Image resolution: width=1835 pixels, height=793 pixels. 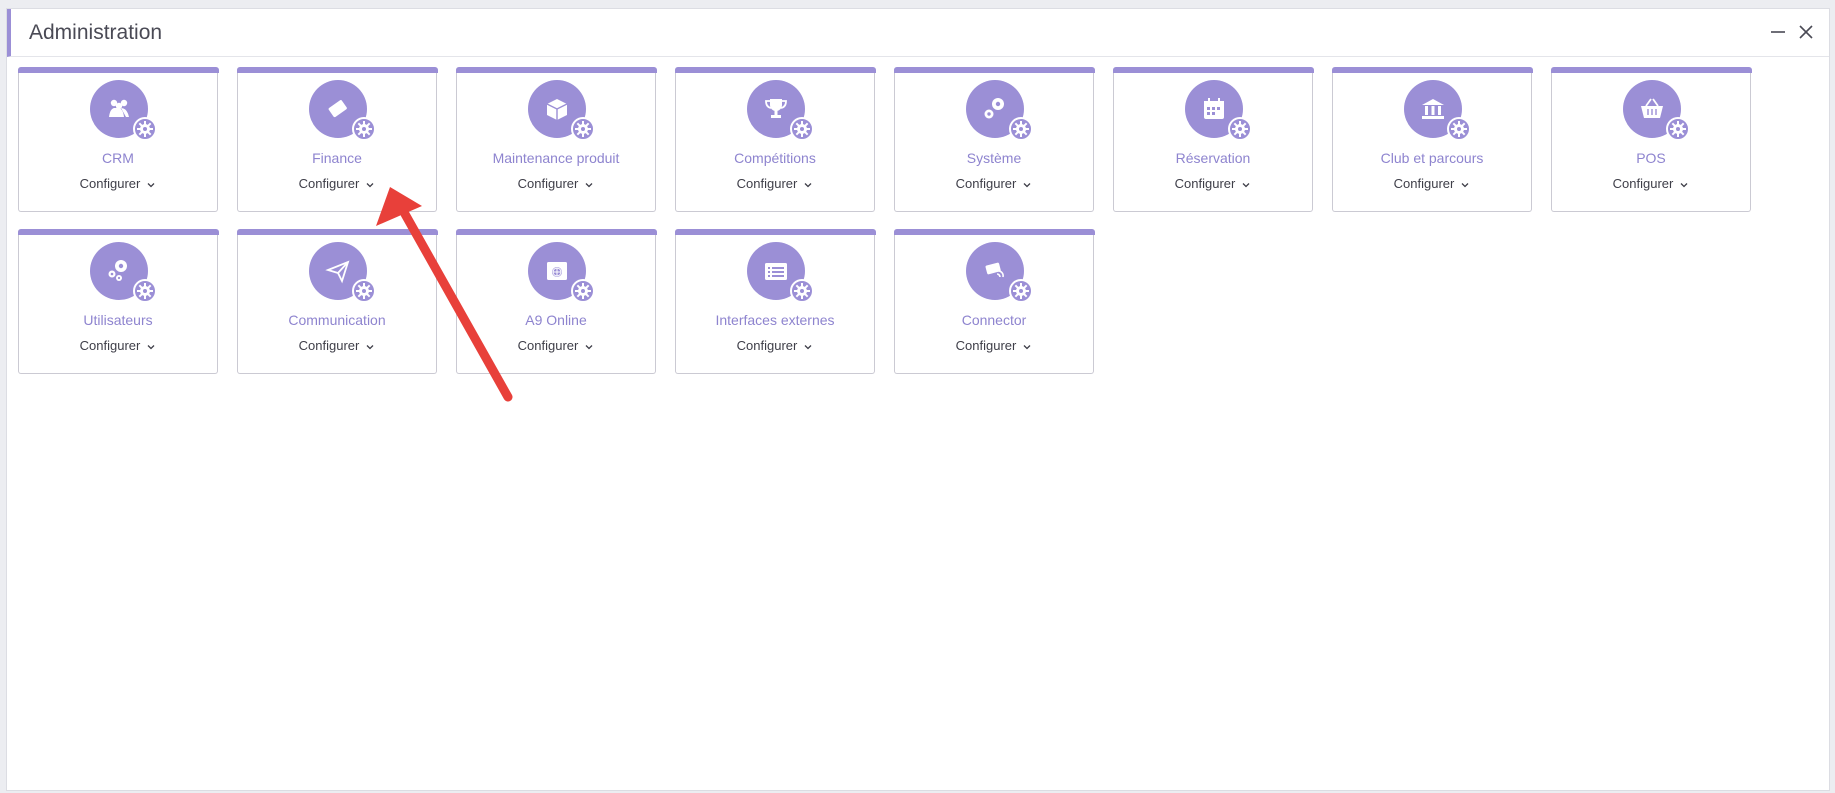 What do you see at coordinates (999, 272) in the screenshot?
I see `card-connector-icon` at bounding box center [999, 272].